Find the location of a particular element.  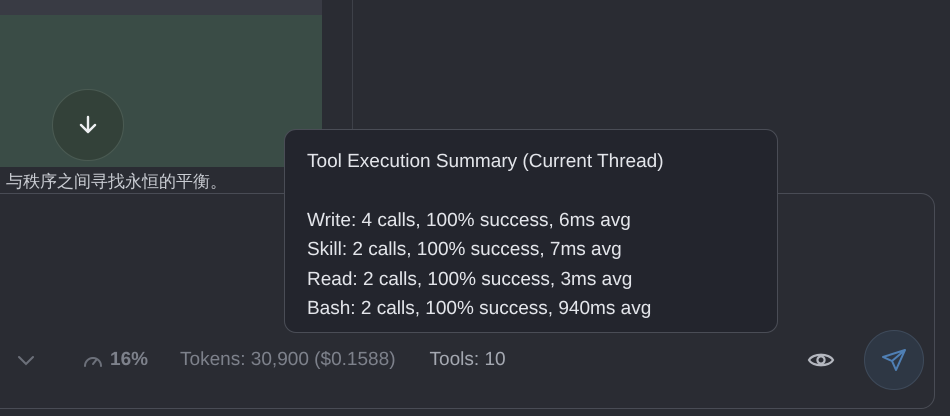

tooltip-line: Read: 2 calls, 100% success, 3ms avg is located at coordinates (470, 280).